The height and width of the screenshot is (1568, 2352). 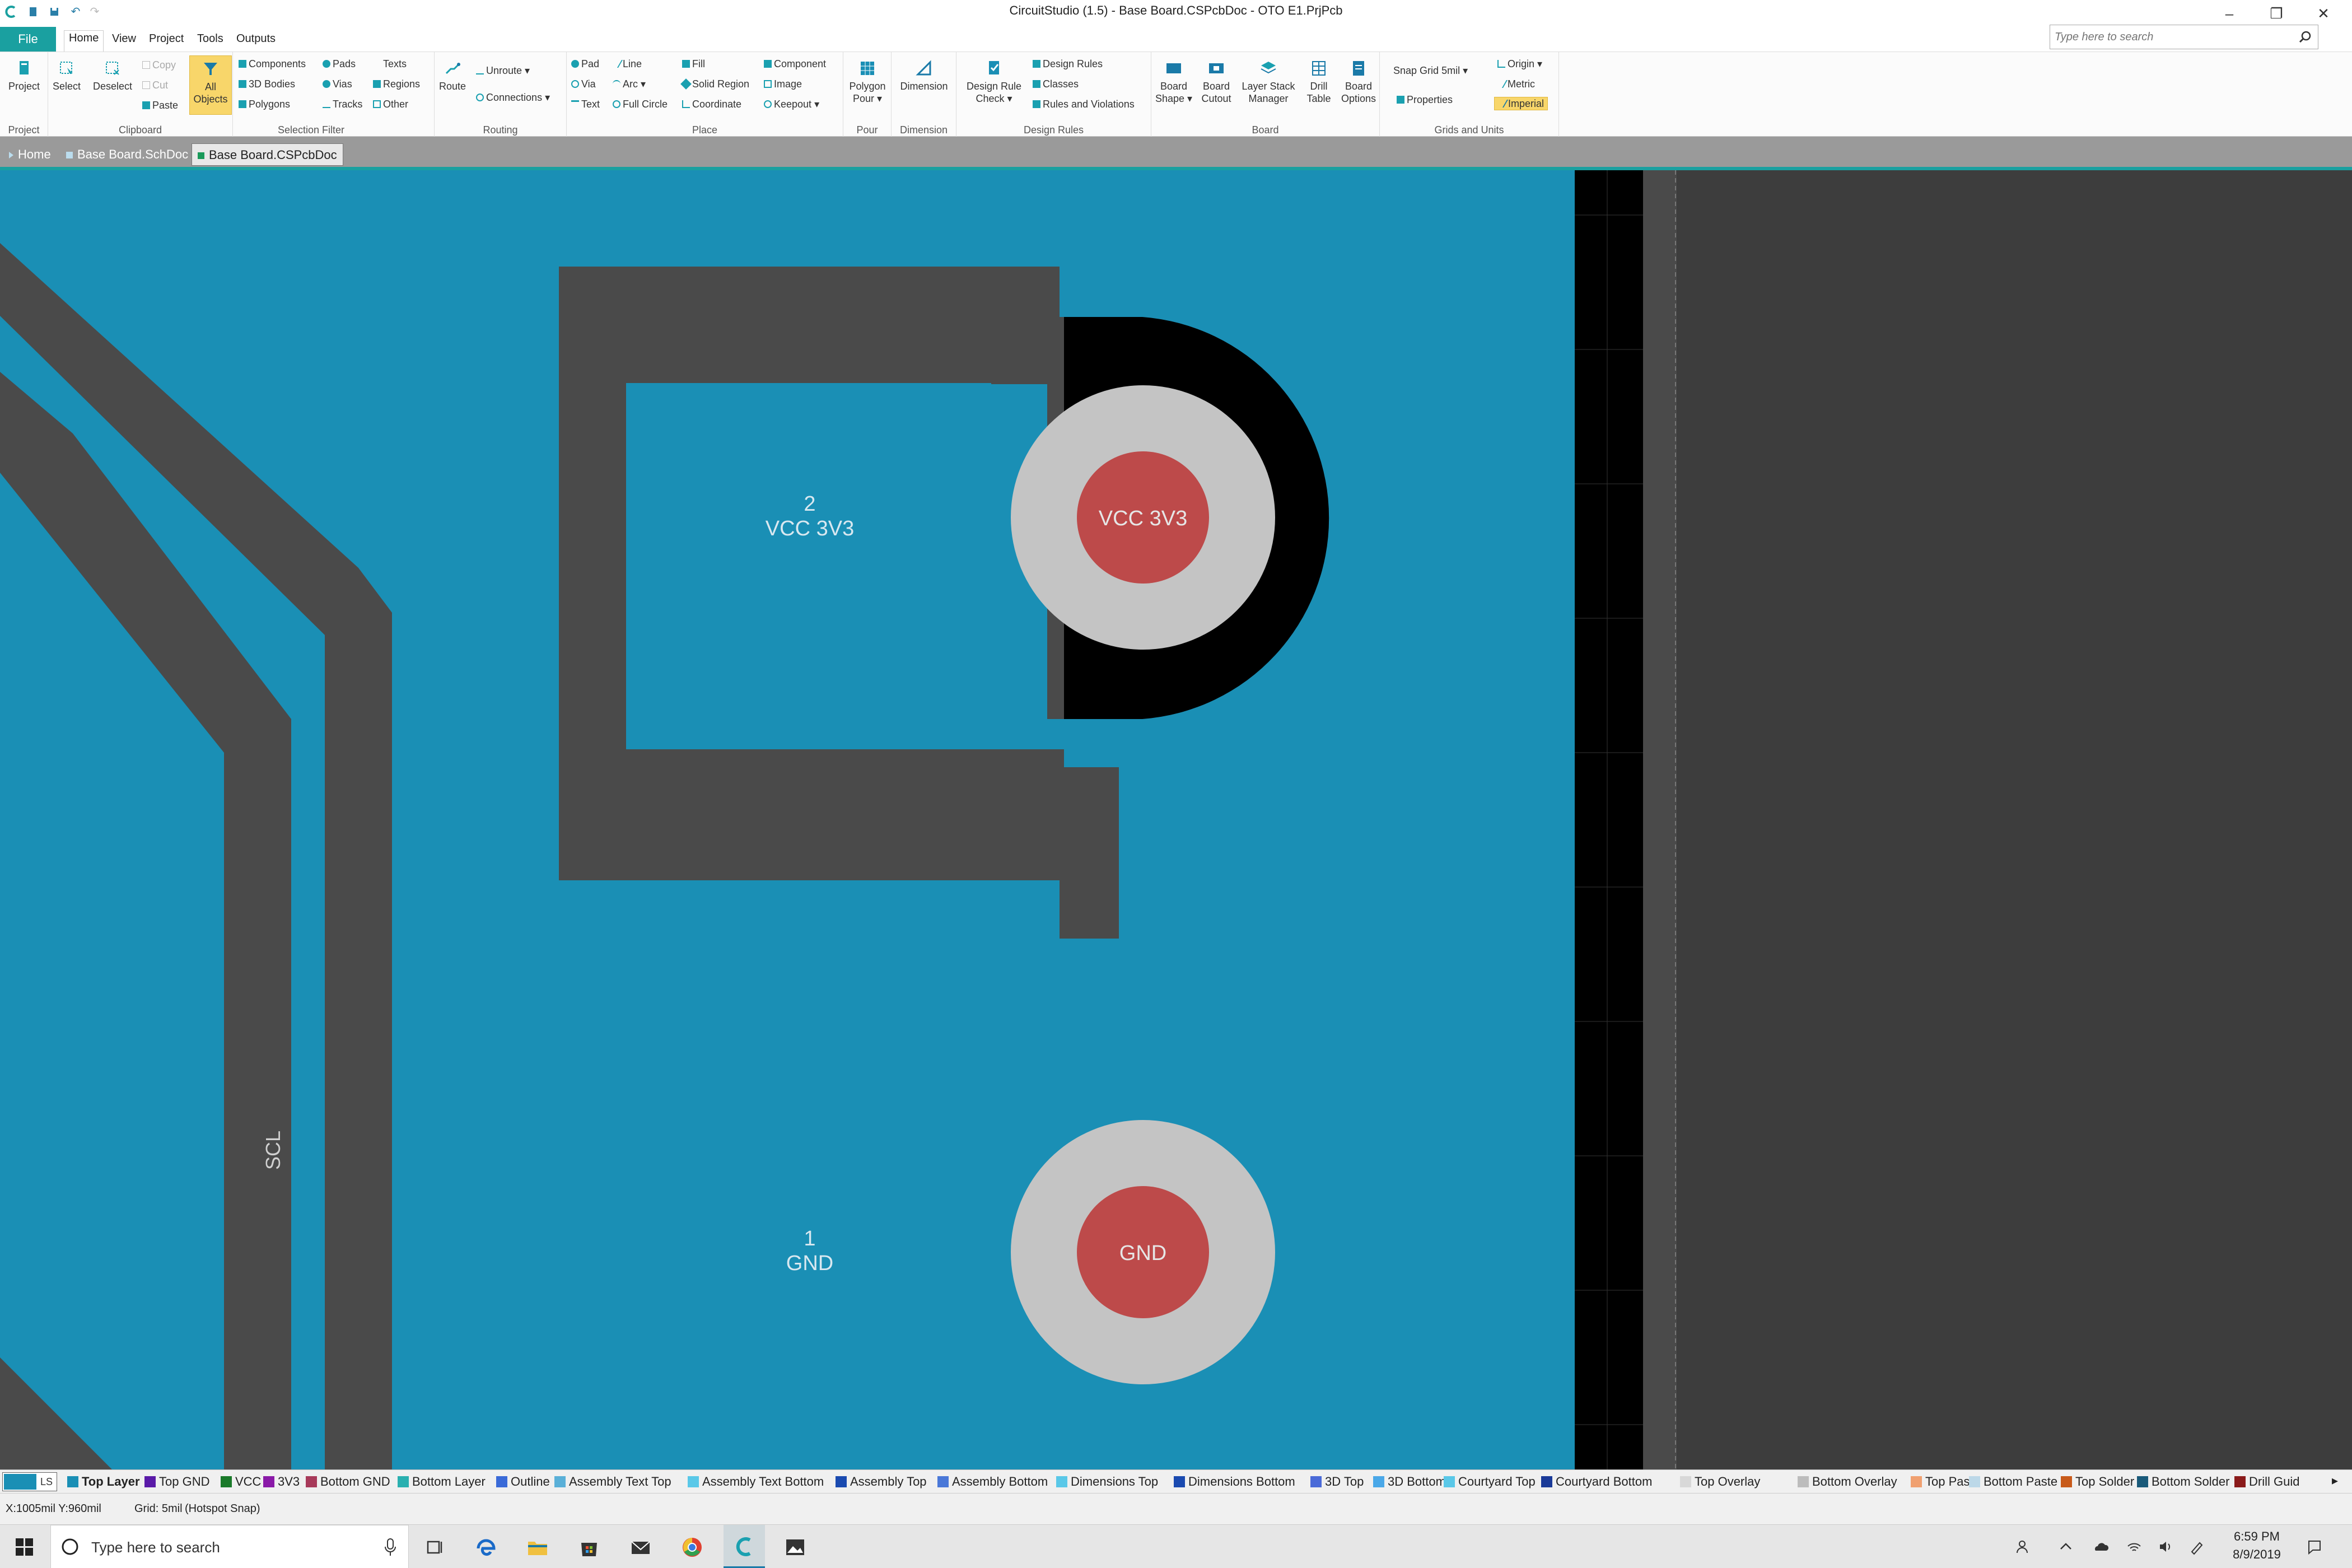 I want to click on taskbar-time: 6:59 PM, so click(x=2257, y=1537).